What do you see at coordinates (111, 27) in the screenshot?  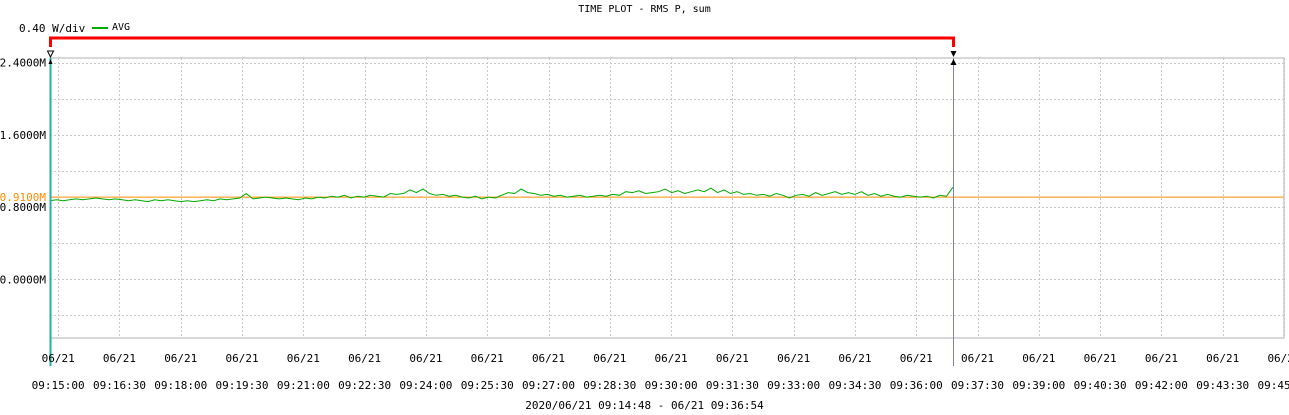 I see `legend: AVG` at bounding box center [111, 27].